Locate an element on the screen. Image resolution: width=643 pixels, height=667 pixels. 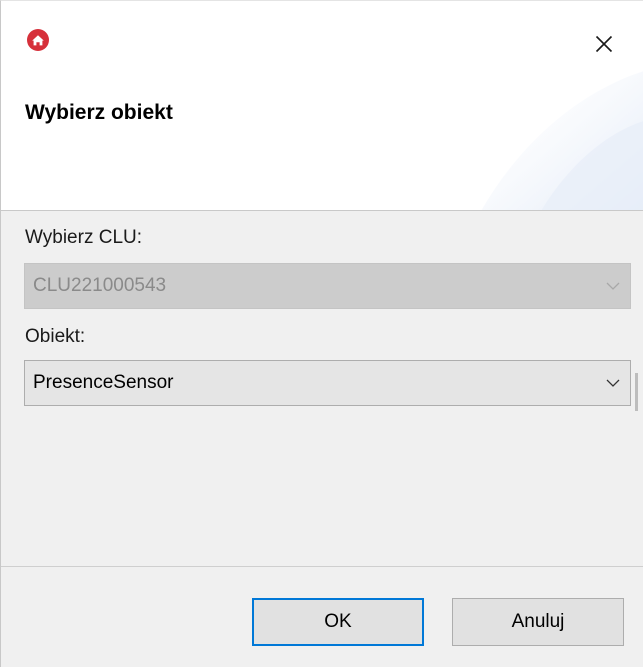
close-button is located at coordinates (604, 44).